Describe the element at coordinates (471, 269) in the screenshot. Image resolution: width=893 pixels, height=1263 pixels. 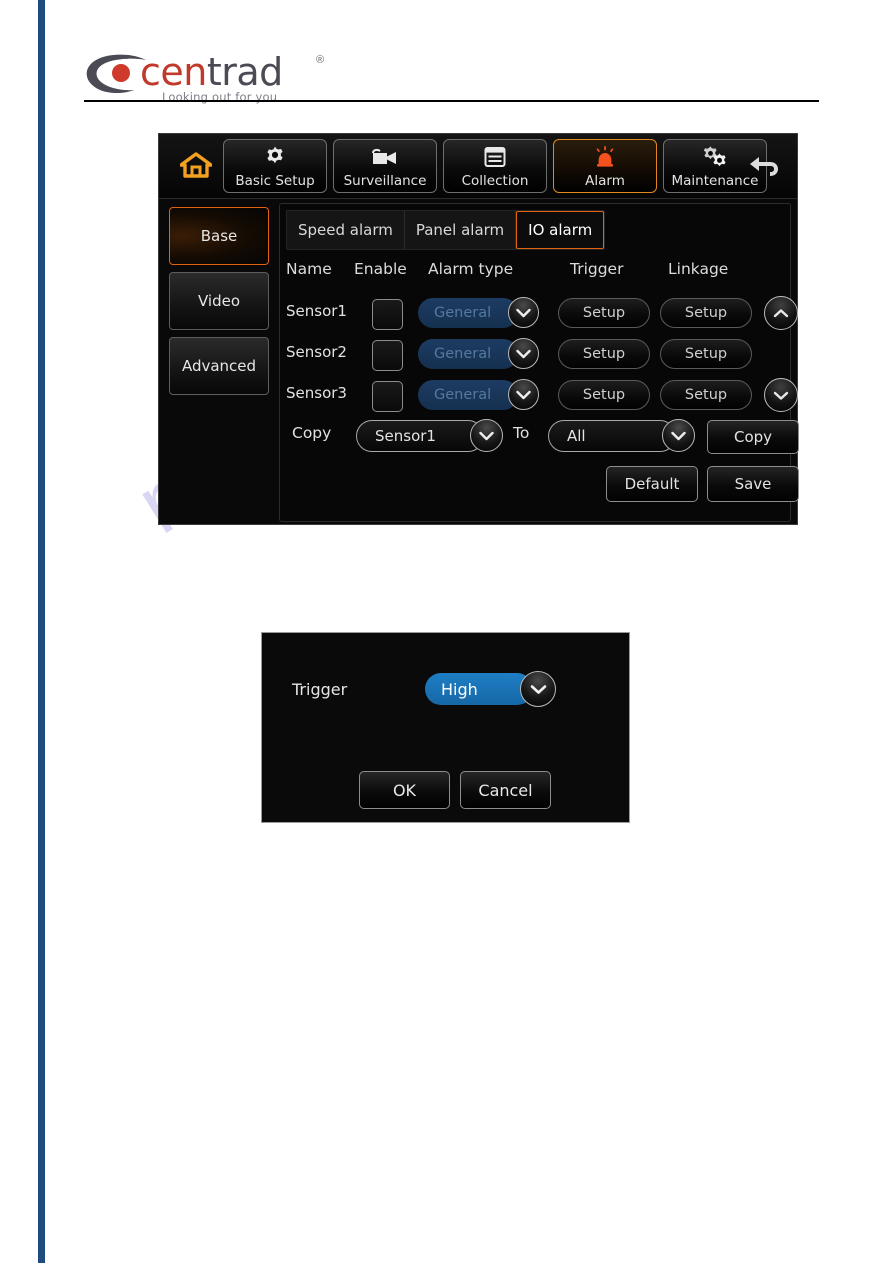
I see `column-header-alarm-type: Alarm type` at that location.